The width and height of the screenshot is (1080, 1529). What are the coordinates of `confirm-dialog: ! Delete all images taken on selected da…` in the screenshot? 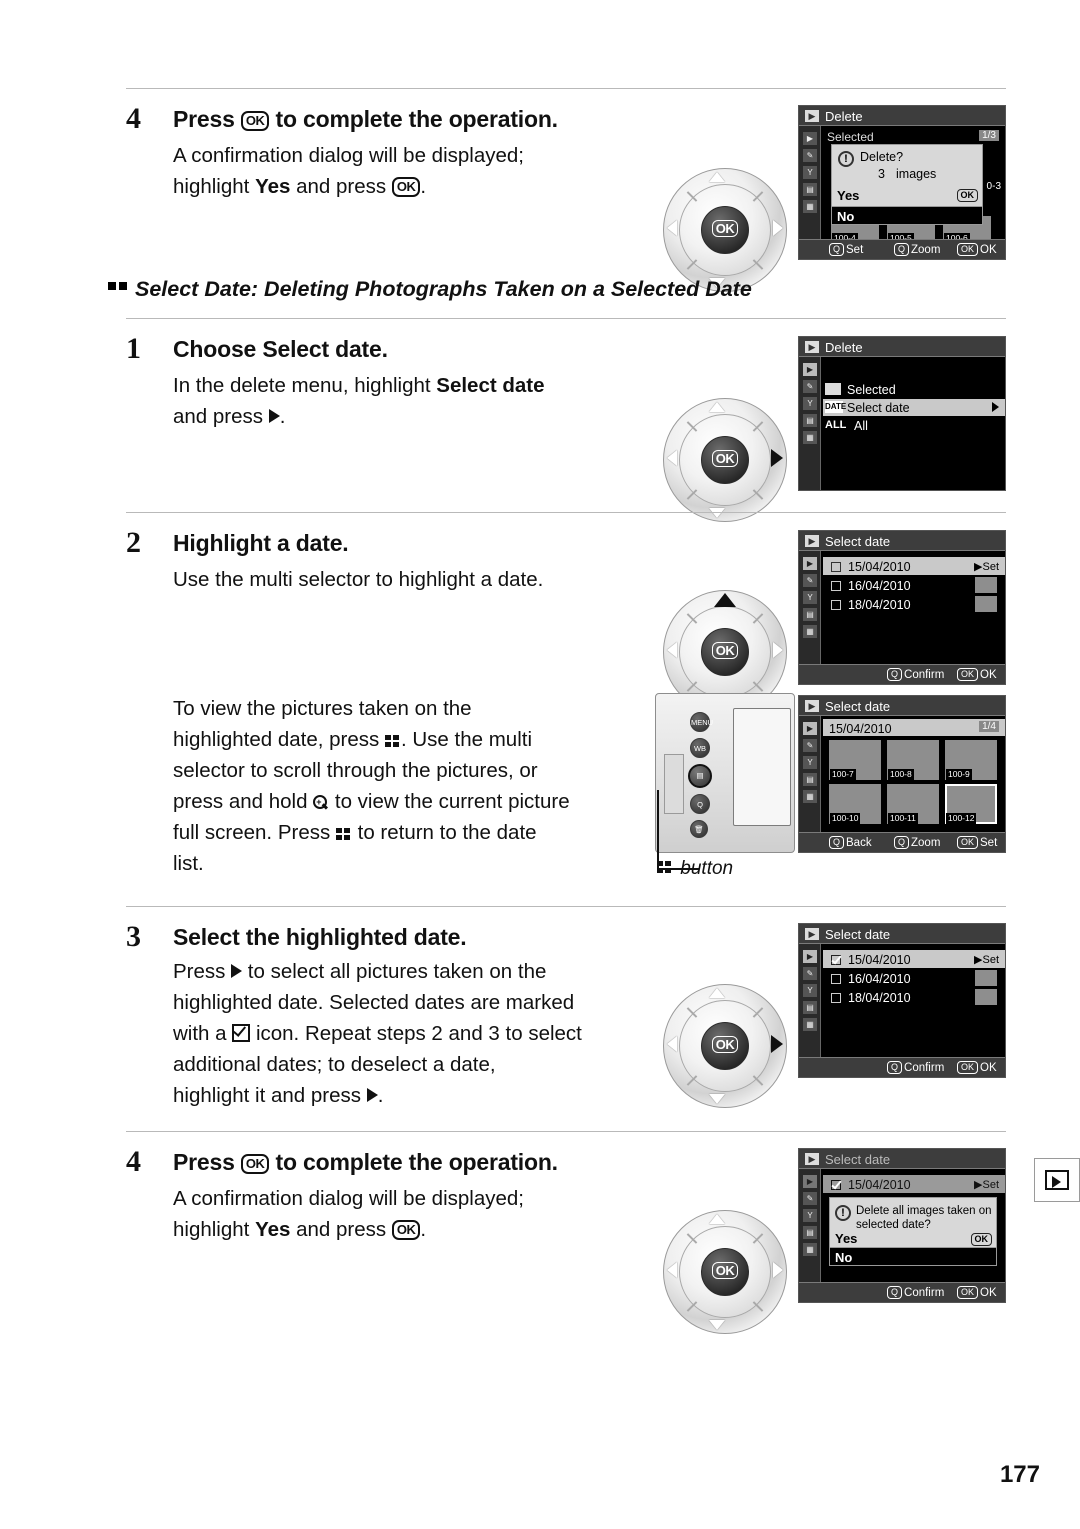 It's located at (913, 1222).